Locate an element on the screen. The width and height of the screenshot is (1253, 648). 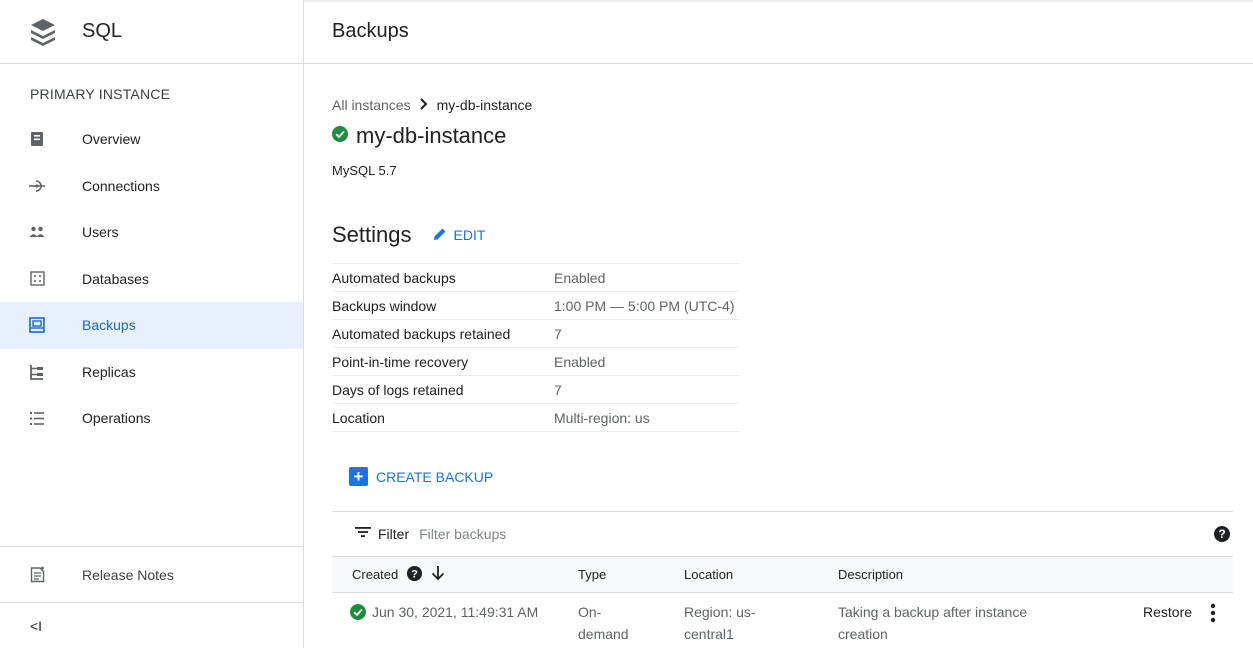
collapse-sidebar-button: <I is located at coordinates (151, 625).